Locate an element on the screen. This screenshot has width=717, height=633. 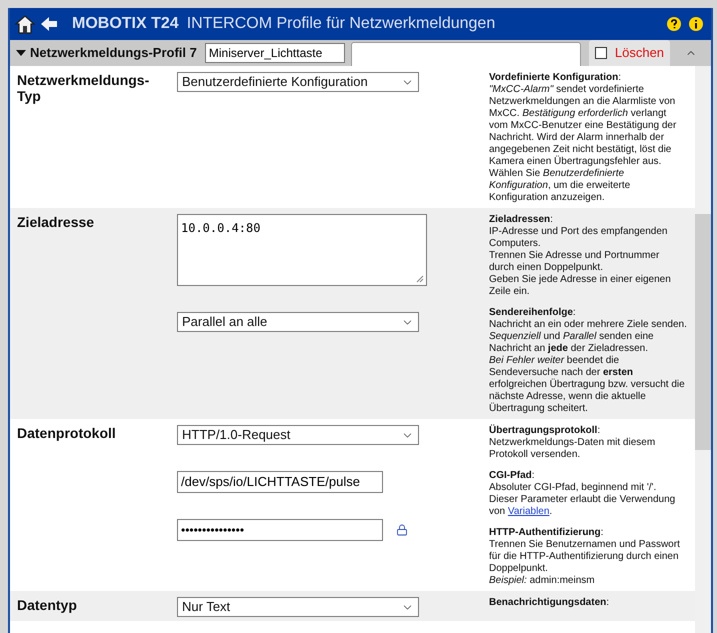
dropdown: Parallel an alle is located at coordinates (298, 322).